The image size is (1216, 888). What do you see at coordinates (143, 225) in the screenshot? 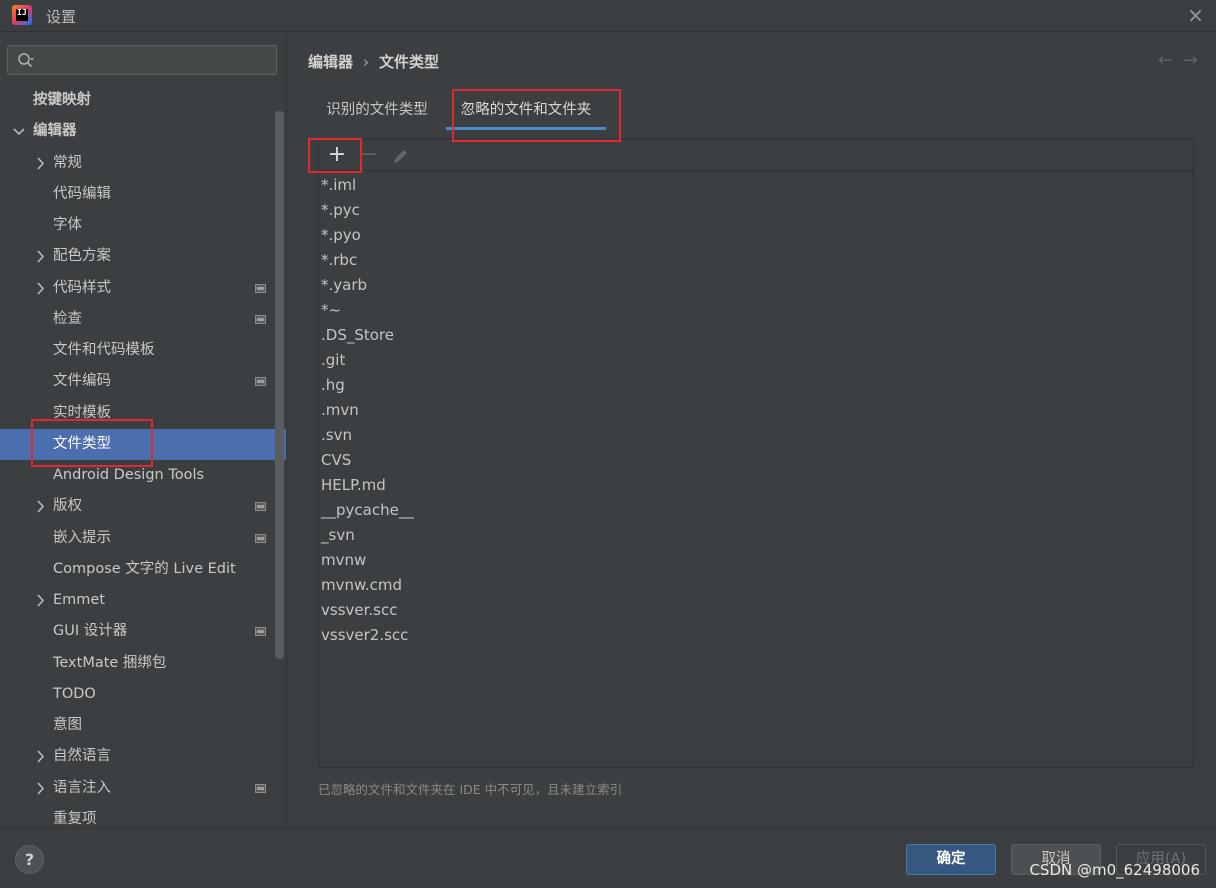
I see `sidebar-item: 字体` at bounding box center [143, 225].